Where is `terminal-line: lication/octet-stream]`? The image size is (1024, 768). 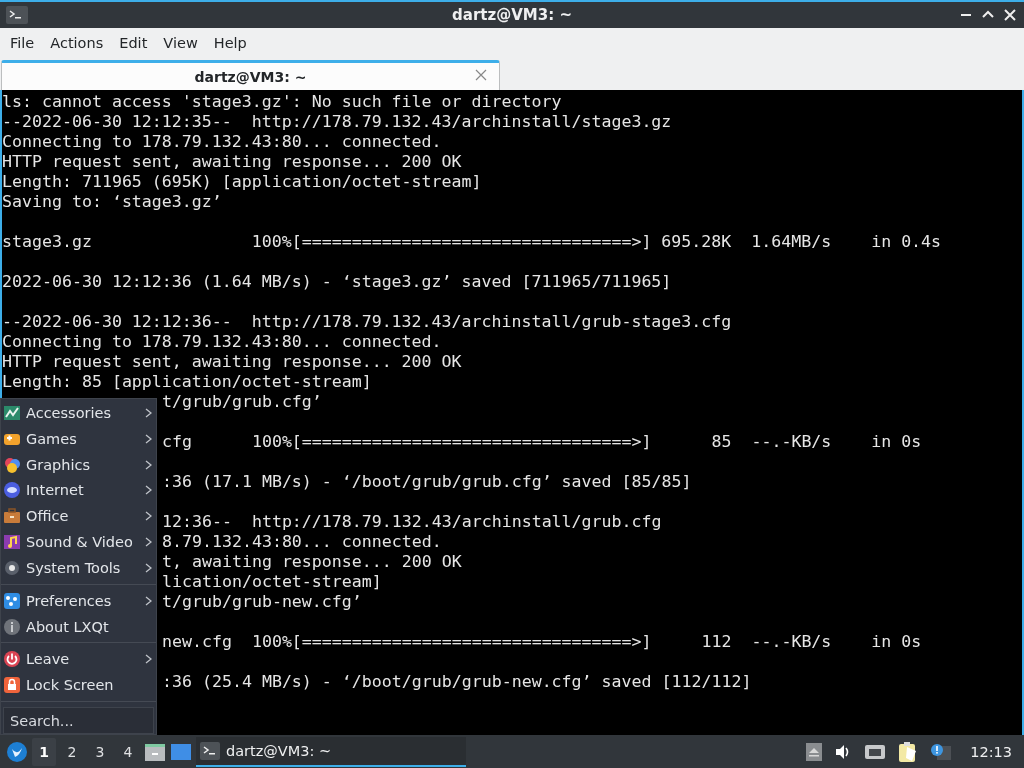
terminal-line: lication/octet-stream] is located at coordinates (272, 582).